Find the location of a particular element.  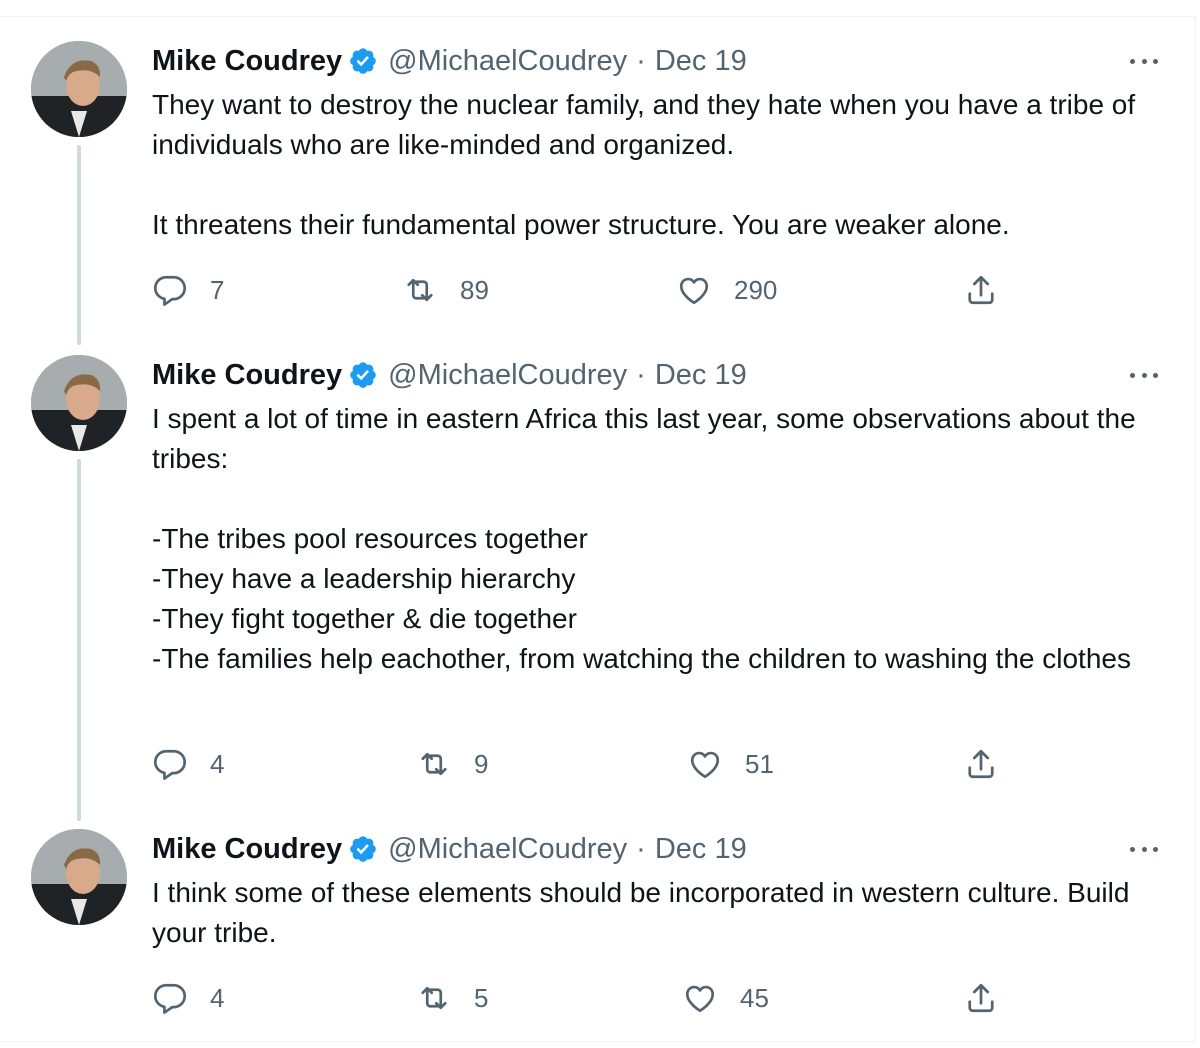

like-count: 51 is located at coordinates (759, 763).